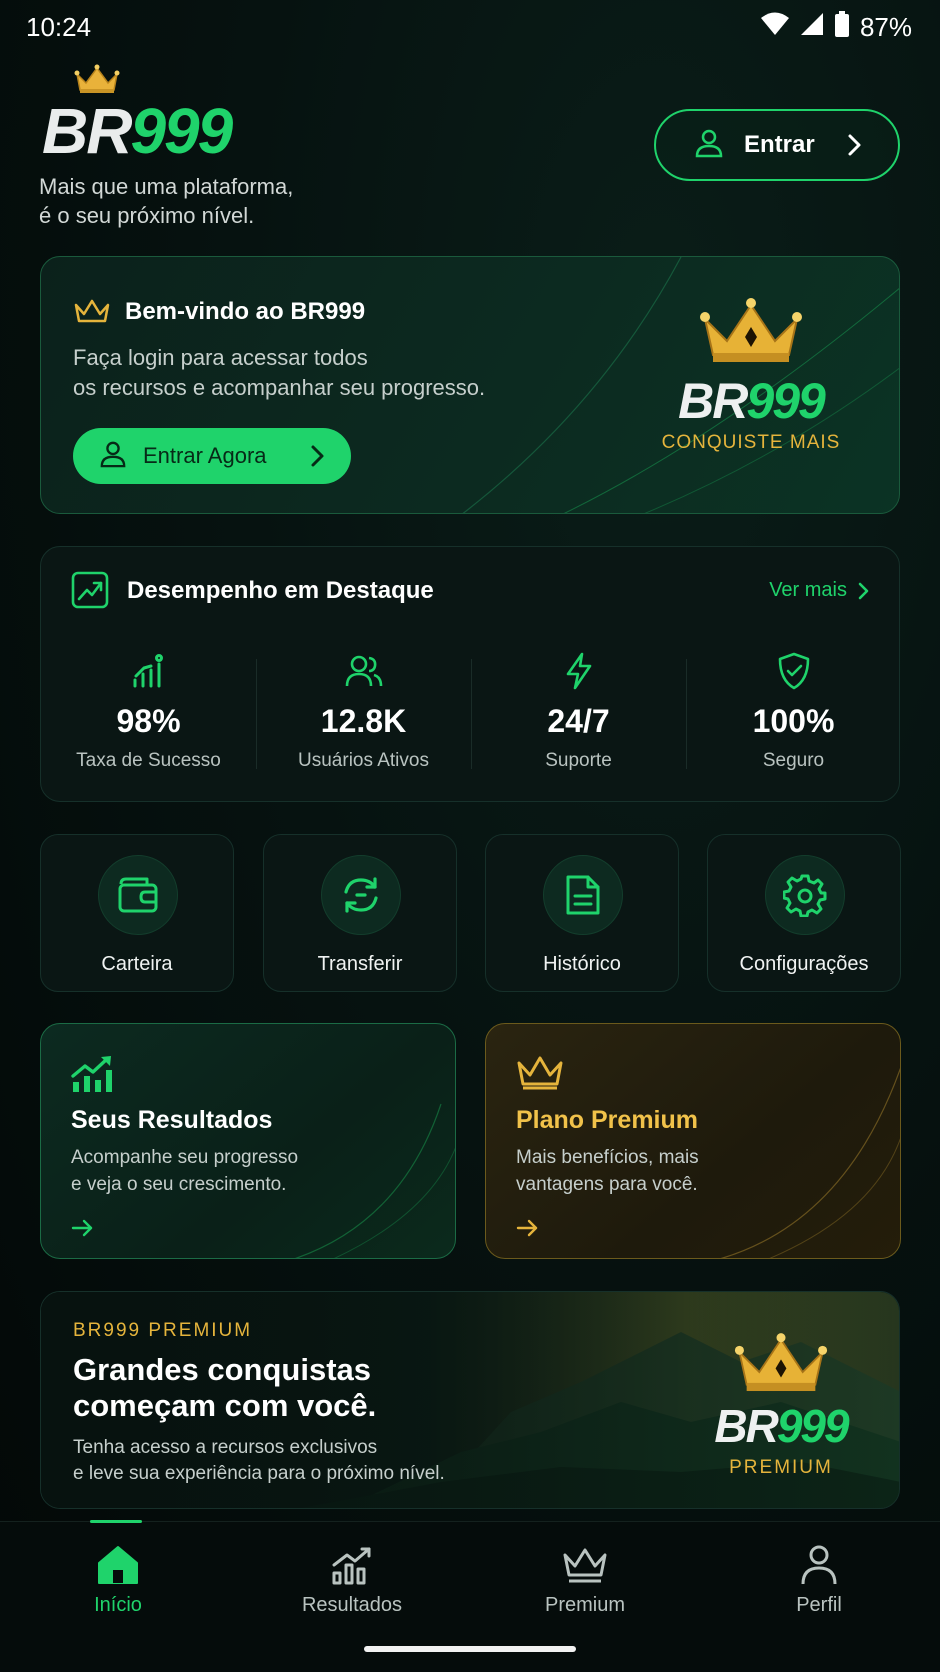 Image resolution: width=940 pixels, height=1672 pixels. What do you see at coordinates (225, 1405) in the screenshot?
I see `banner-title-line-2: começam com você.` at bounding box center [225, 1405].